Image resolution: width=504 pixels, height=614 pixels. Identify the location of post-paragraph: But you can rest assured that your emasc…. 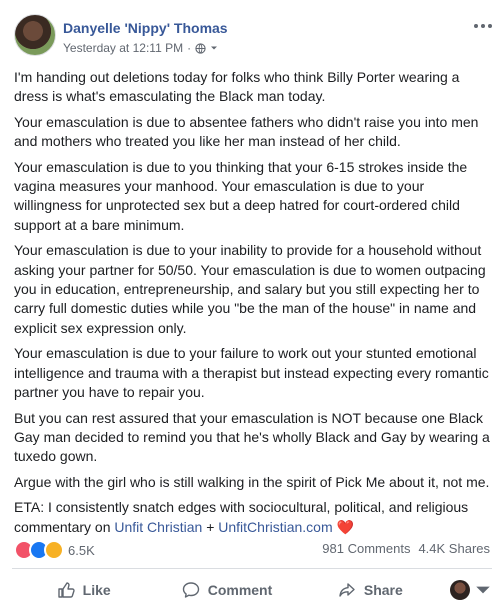
(252, 437).